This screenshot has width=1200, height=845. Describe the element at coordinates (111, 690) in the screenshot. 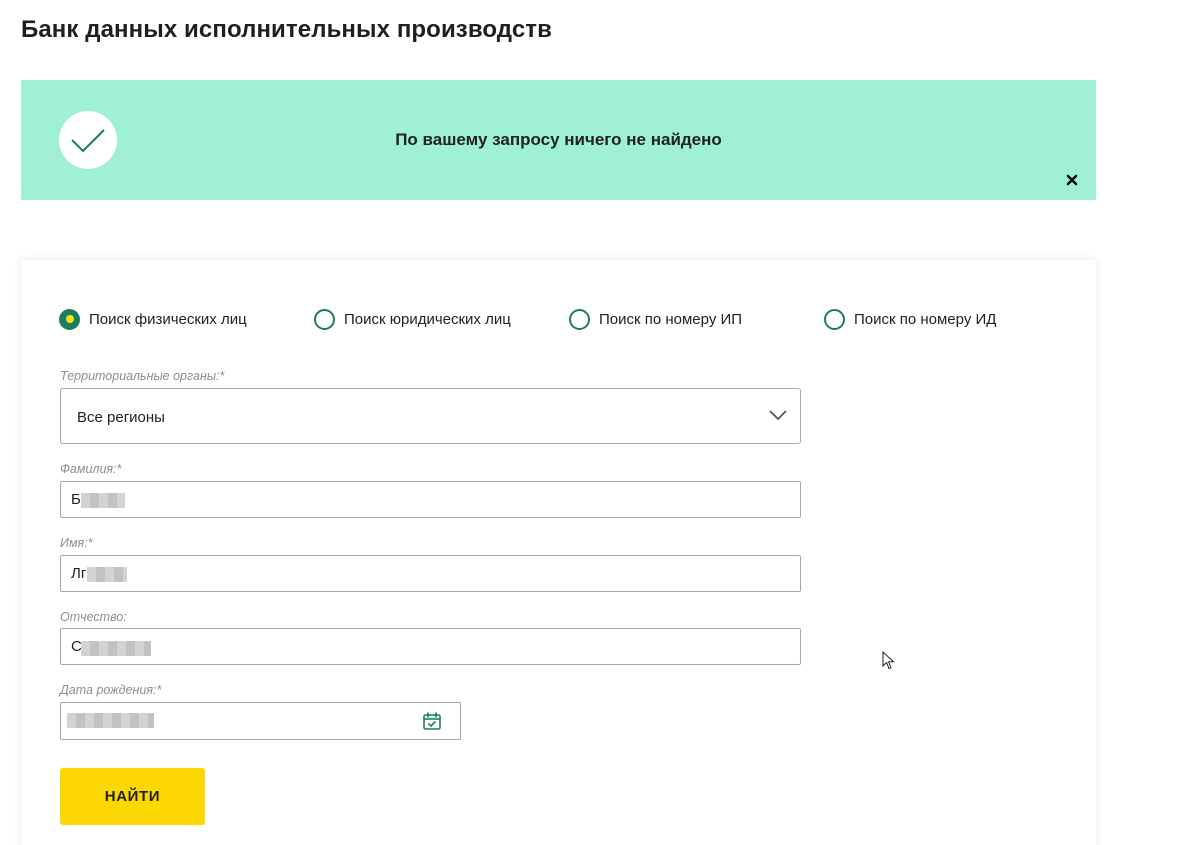

I see `birth-date-label: Дата рождения:*` at that location.